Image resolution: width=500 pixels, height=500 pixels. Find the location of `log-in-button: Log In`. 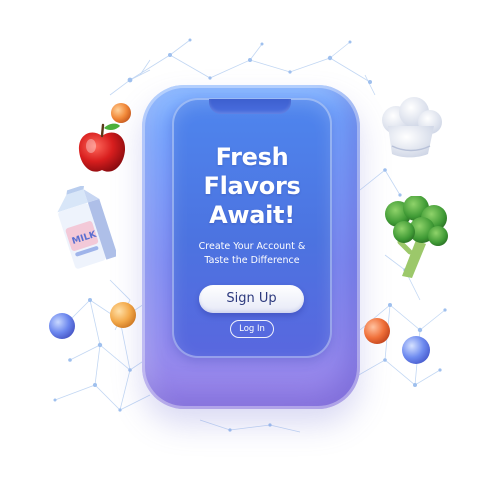

log-in-button: Log In is located at coordinates (252, 329).